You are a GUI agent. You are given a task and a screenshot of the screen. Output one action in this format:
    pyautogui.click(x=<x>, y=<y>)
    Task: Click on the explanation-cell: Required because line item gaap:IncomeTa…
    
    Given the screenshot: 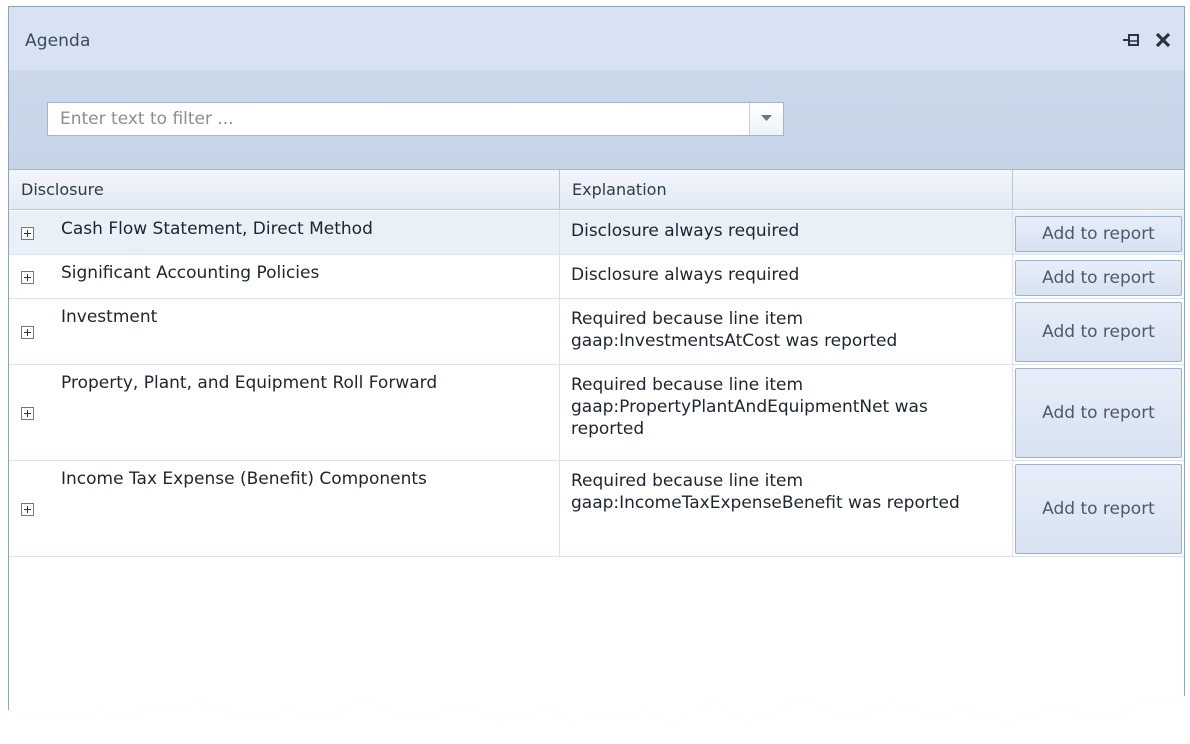 What is the action you would take?
    pyautogui.click(x=786, y=508)
    